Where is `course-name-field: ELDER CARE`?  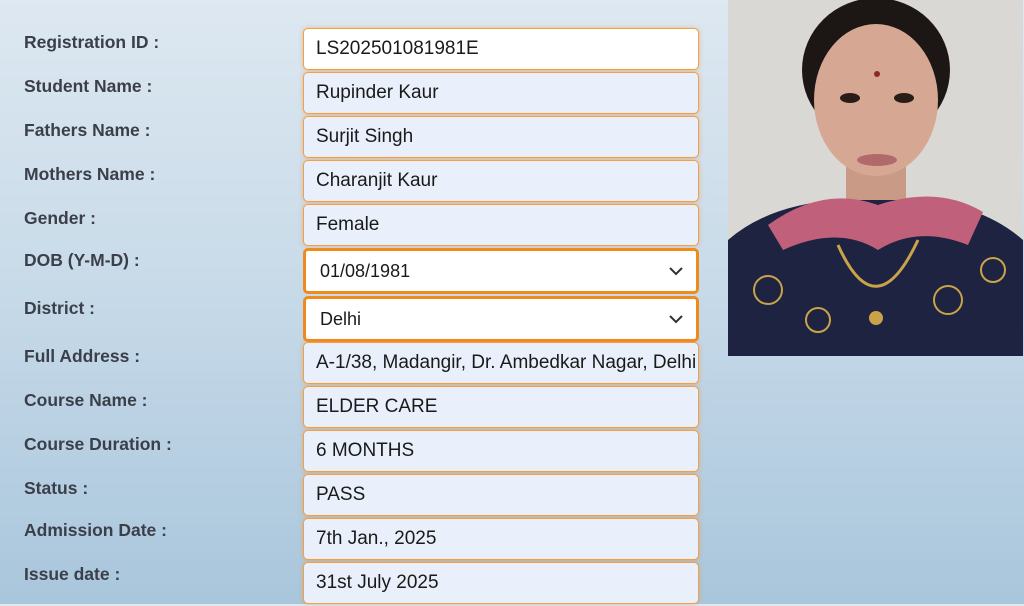
course-name-field: ELDER CARE is located at coordinates (501, 407).